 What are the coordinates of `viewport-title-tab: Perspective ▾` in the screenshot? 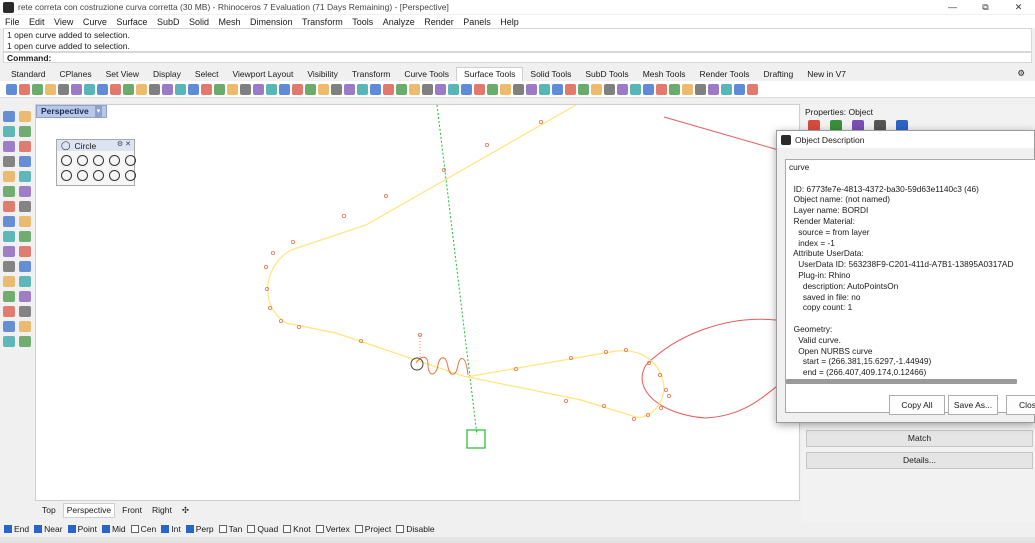 It's located at (72, 111).